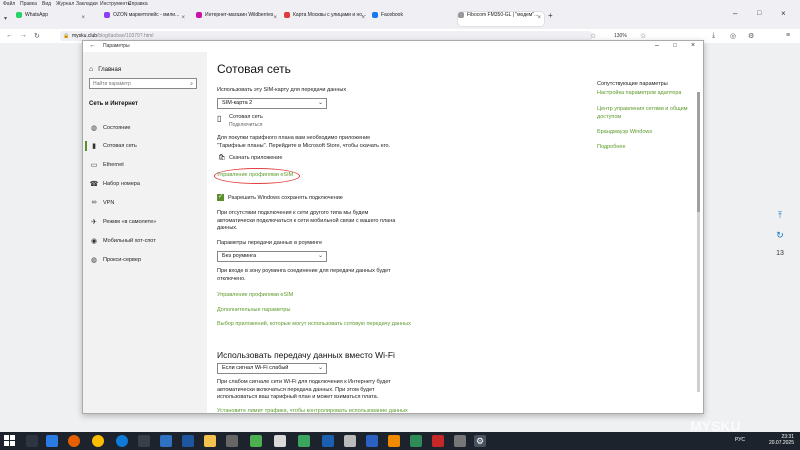  Describe the element at coordinates (780, 215) in the screenshot. I see `scroll-top-icon: ⤒` at that location.